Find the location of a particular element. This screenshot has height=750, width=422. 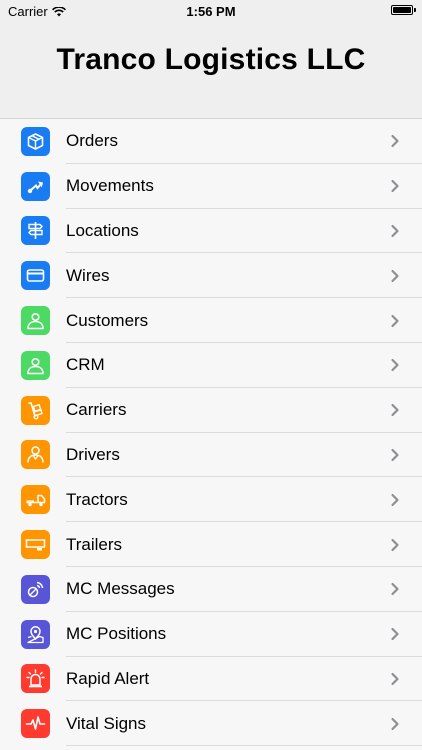

status-bar: Carrier 1:56 PM is located at coordinates (211, 11).